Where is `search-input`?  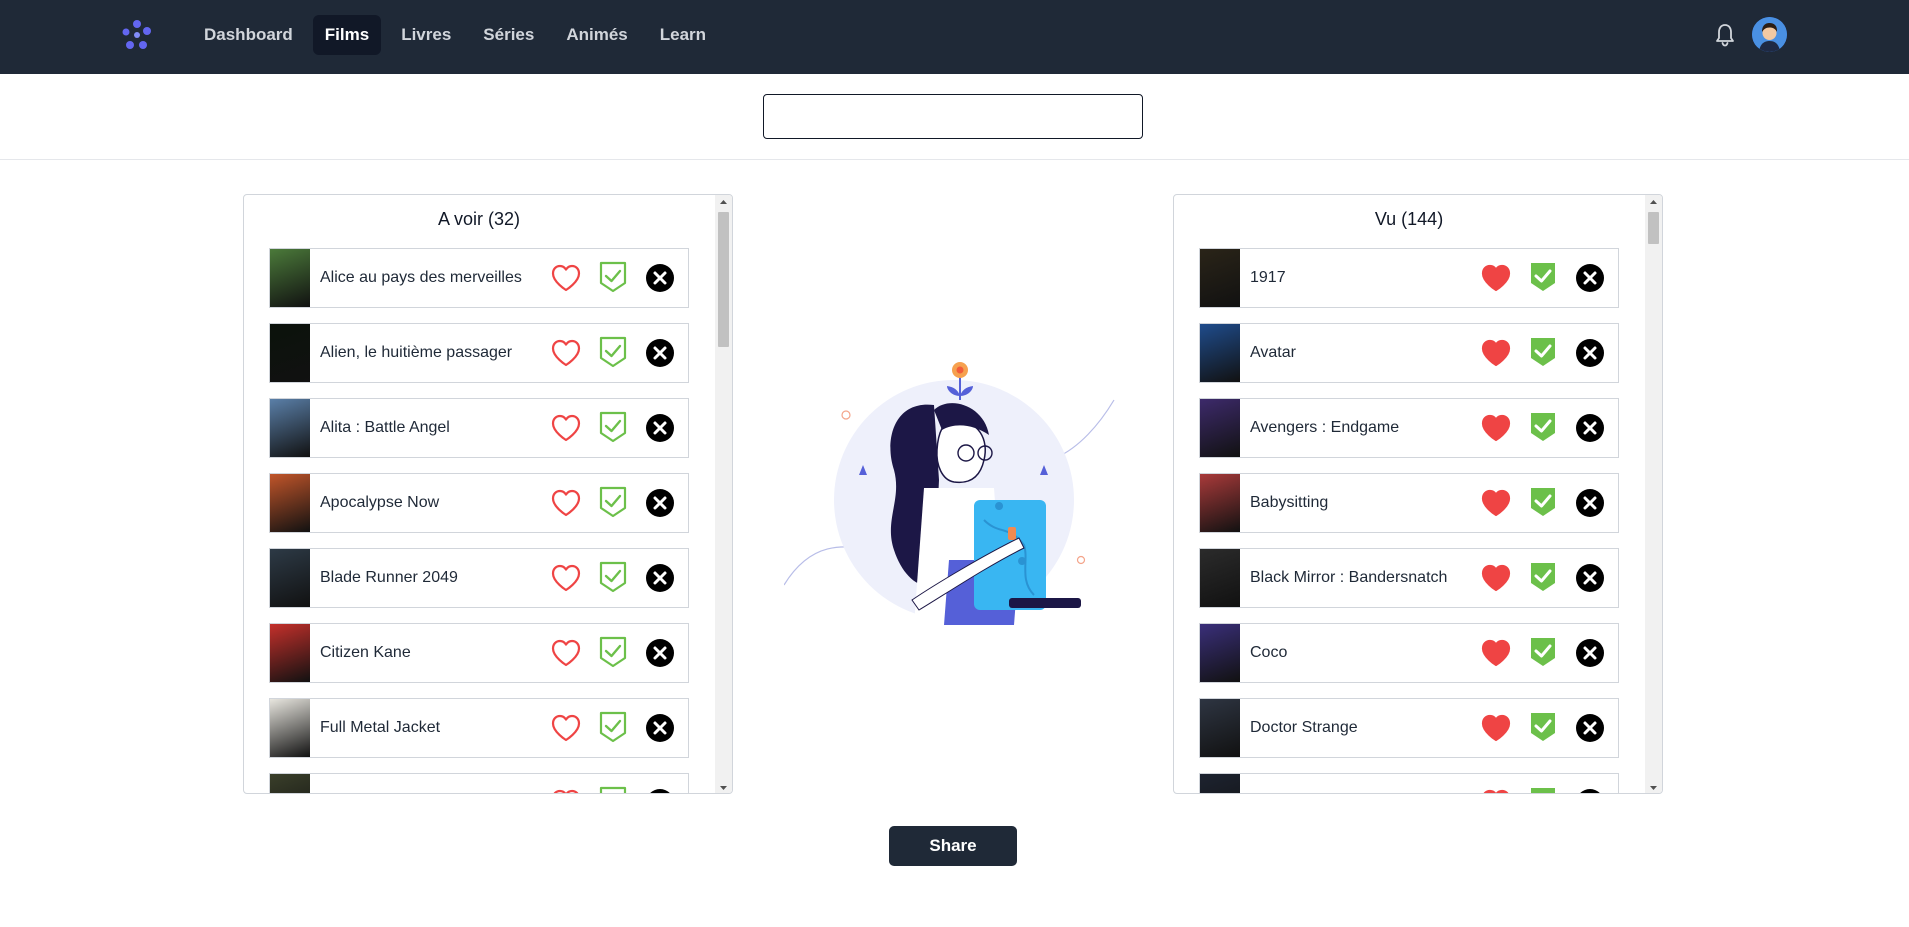
search-input is located at coordinates (953, 116).